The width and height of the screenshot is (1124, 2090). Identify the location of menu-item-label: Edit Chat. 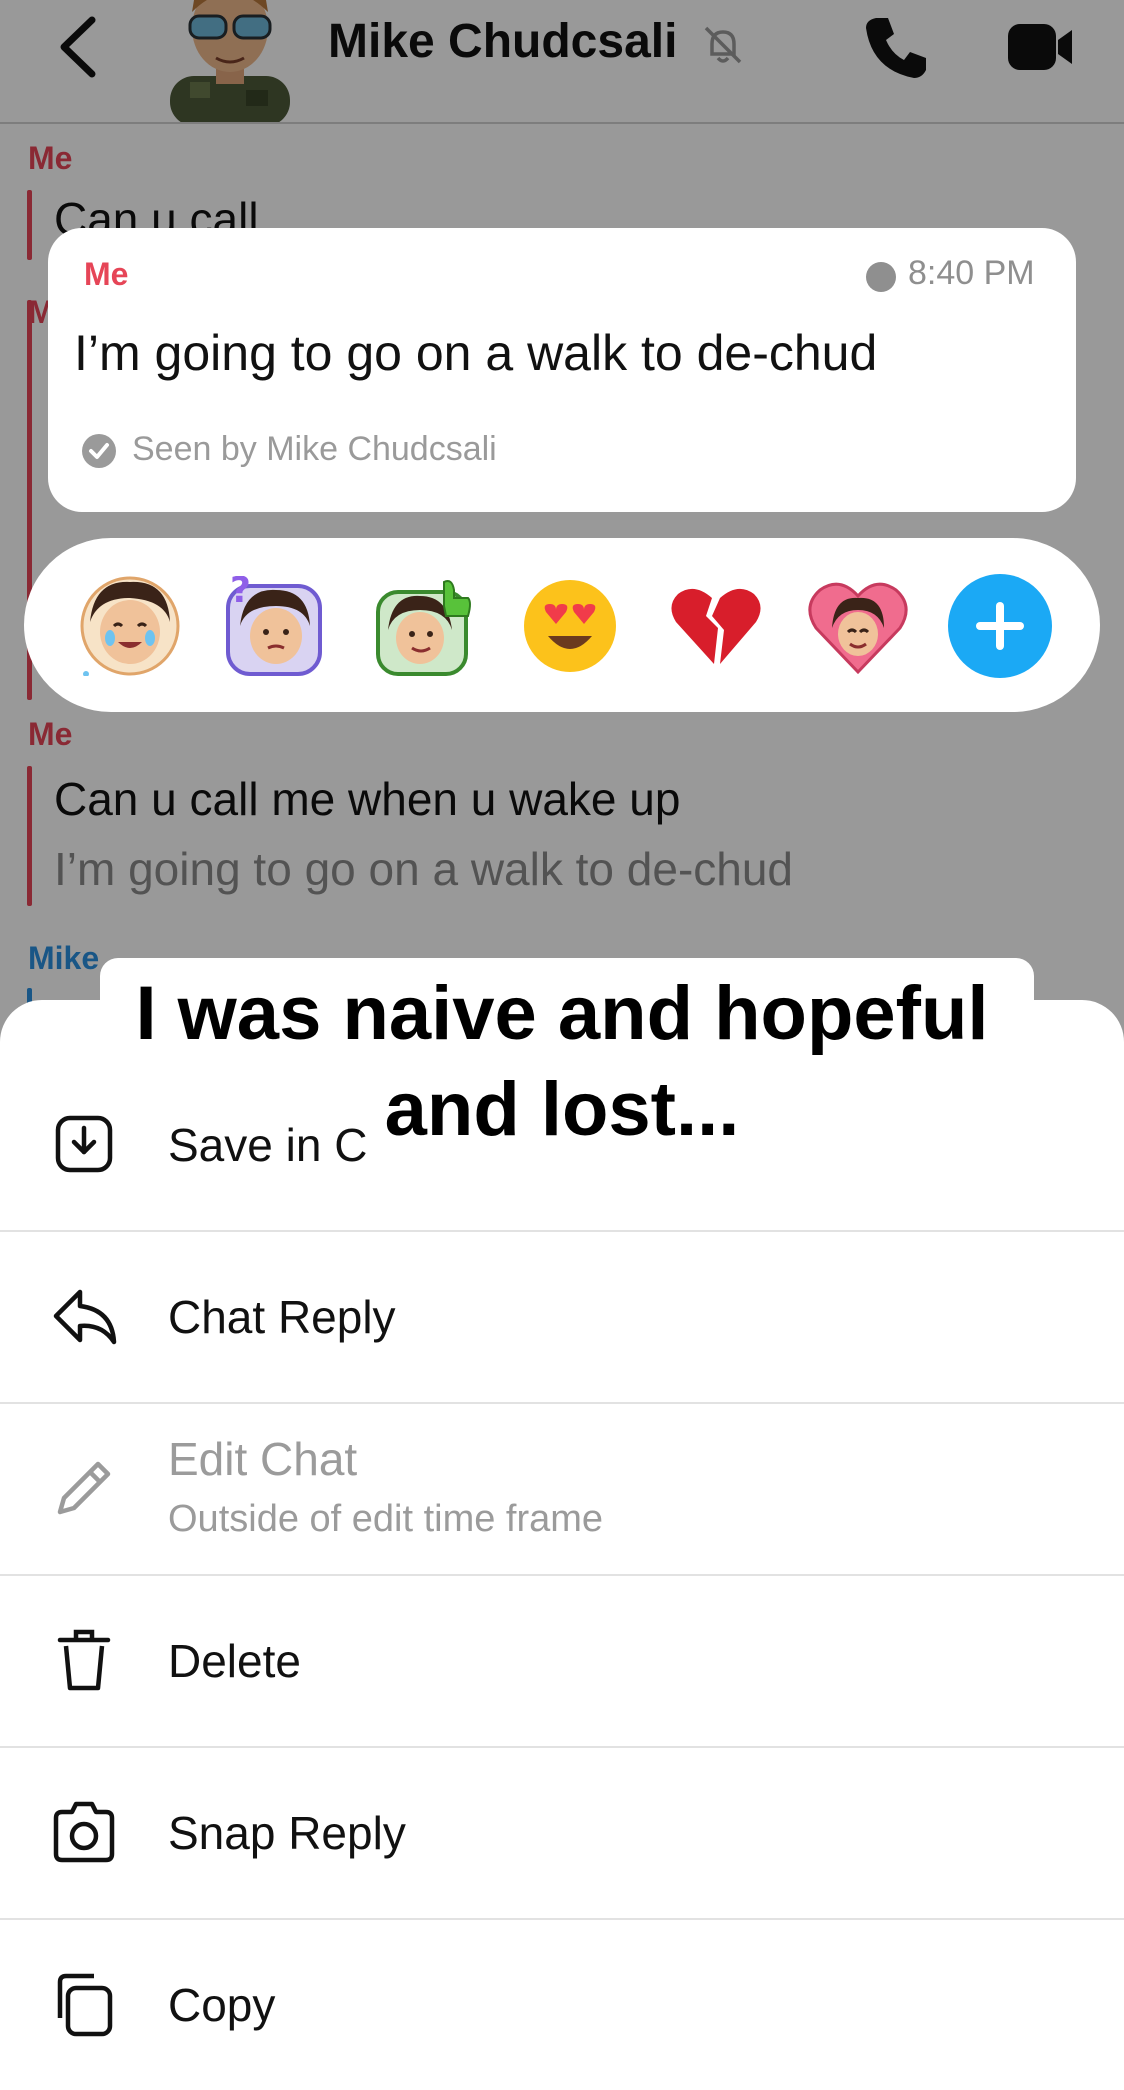
(263, 1459).